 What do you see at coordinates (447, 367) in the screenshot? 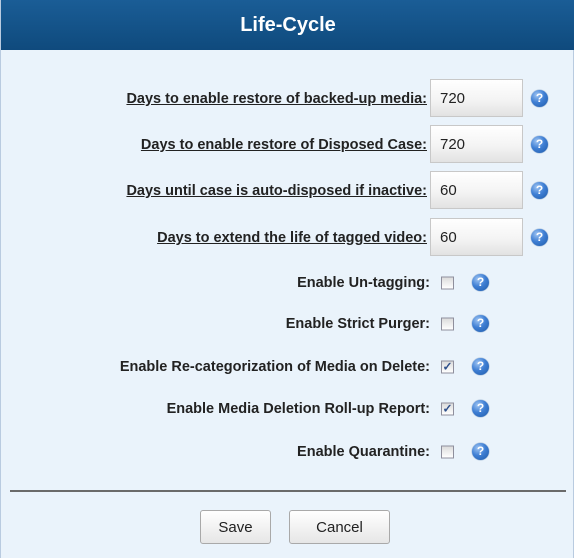
I see `re-categorization-checkbox: ✓` at bounding box center [447, 367].